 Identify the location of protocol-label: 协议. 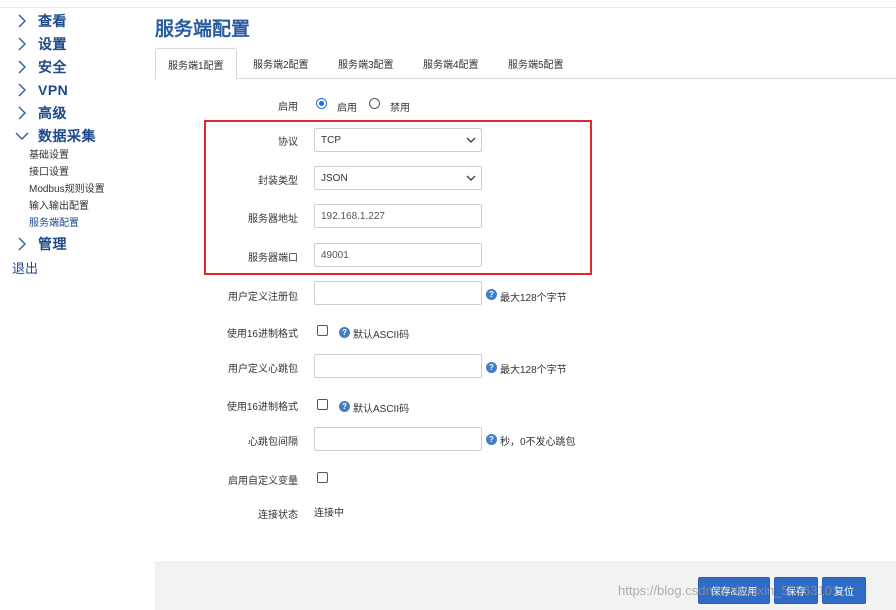
(288, 142).